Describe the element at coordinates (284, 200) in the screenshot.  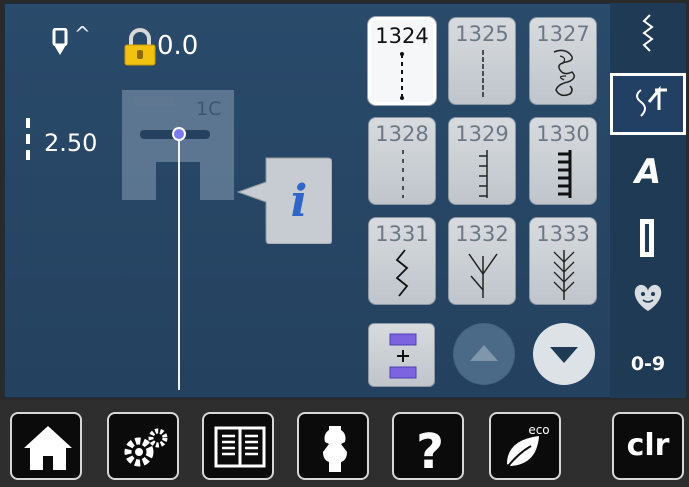
I see `info-button: i` at that location.